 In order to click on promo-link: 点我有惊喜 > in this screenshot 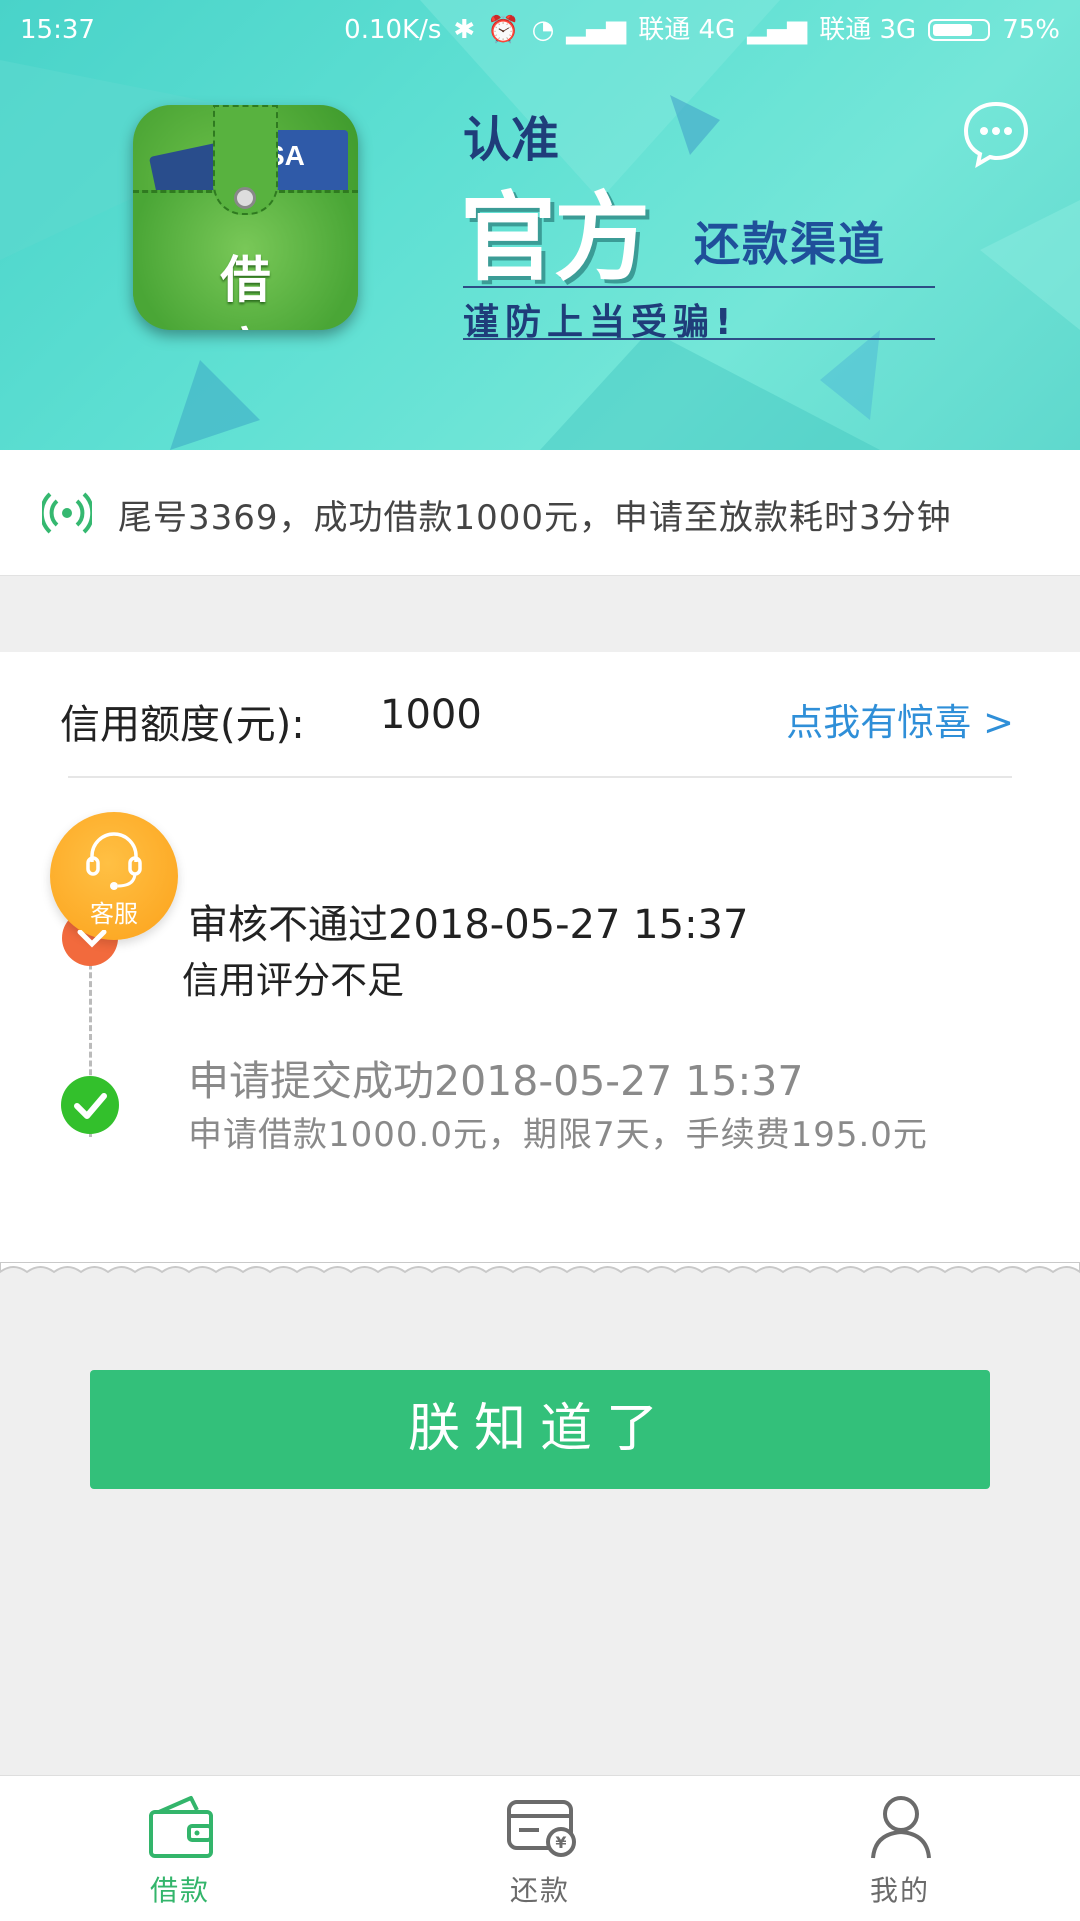, I will do `click(900, 719)`.